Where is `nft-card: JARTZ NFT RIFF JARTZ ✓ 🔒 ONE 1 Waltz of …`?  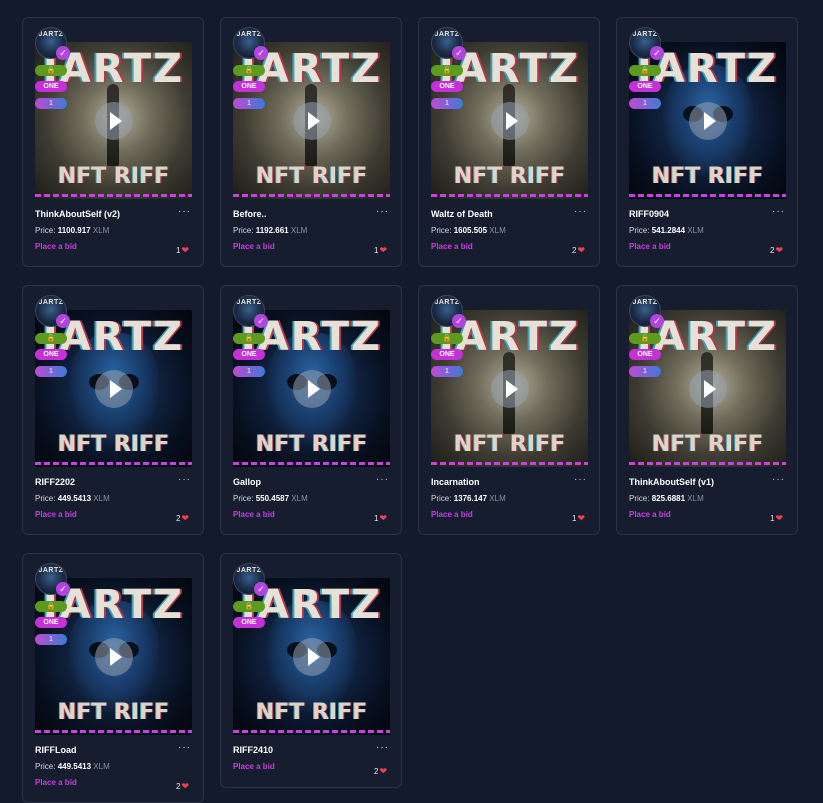 nft-card: JARTZ NFT RIFF JARTZ ✓ 🔒 ONE 1 Waltz of … is located at coordinates (509, 142).